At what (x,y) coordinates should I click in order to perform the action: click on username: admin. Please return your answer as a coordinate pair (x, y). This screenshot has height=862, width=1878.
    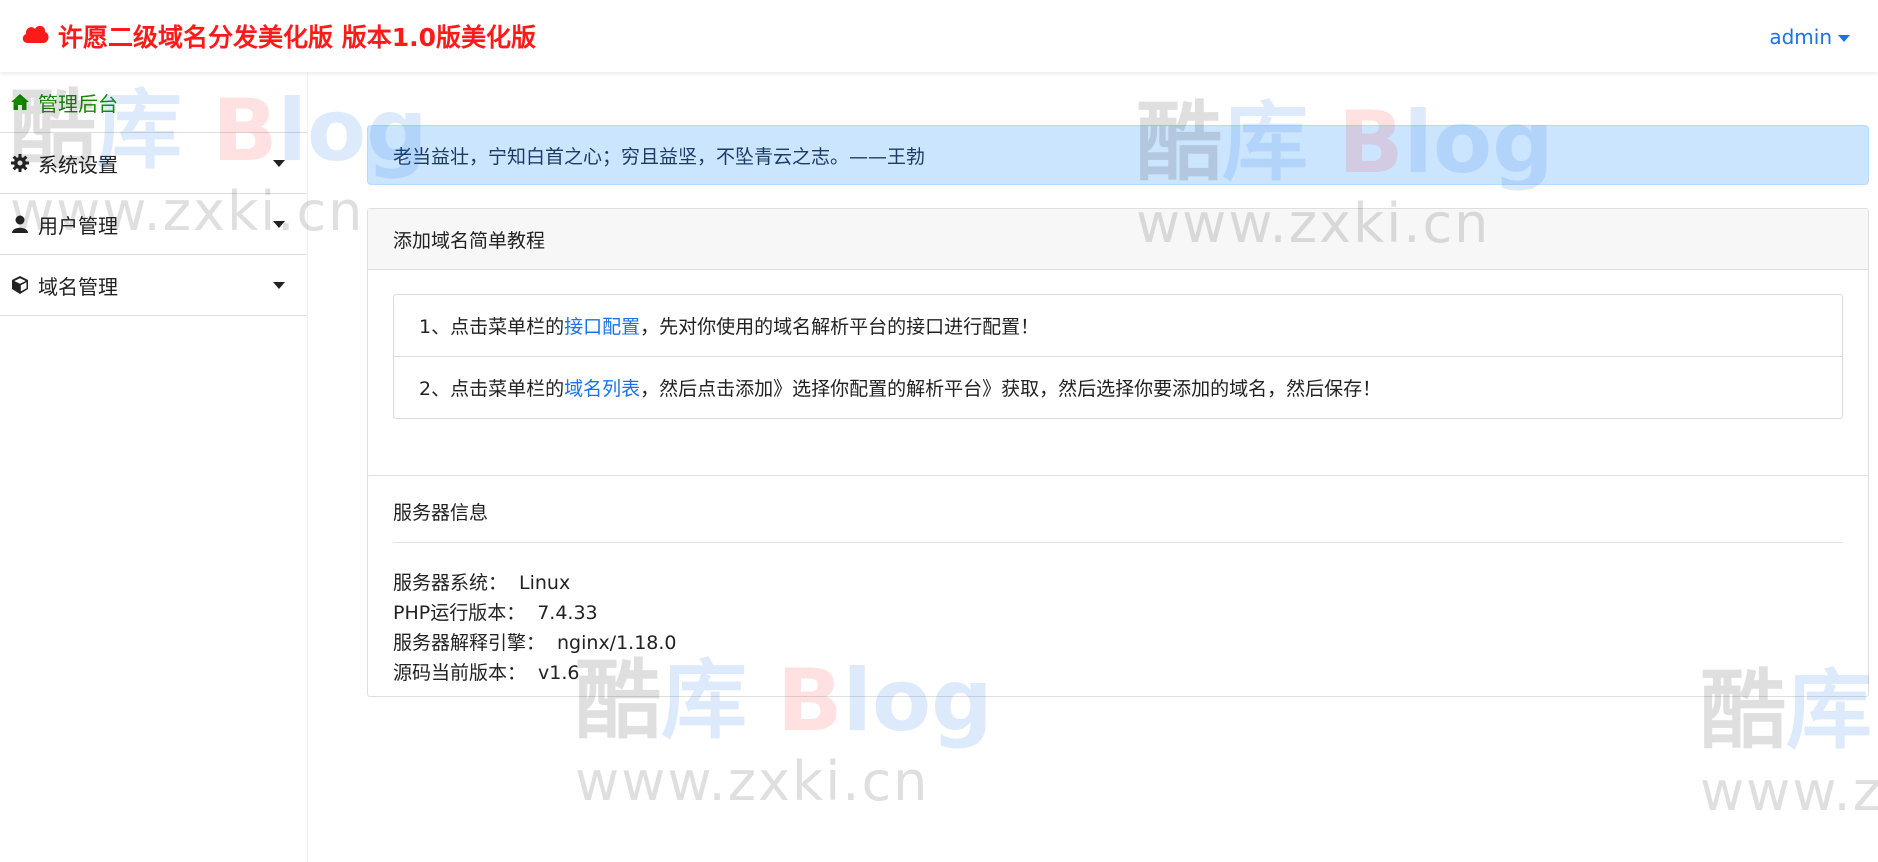
    Looking at the image, I should click on (1800, 37).